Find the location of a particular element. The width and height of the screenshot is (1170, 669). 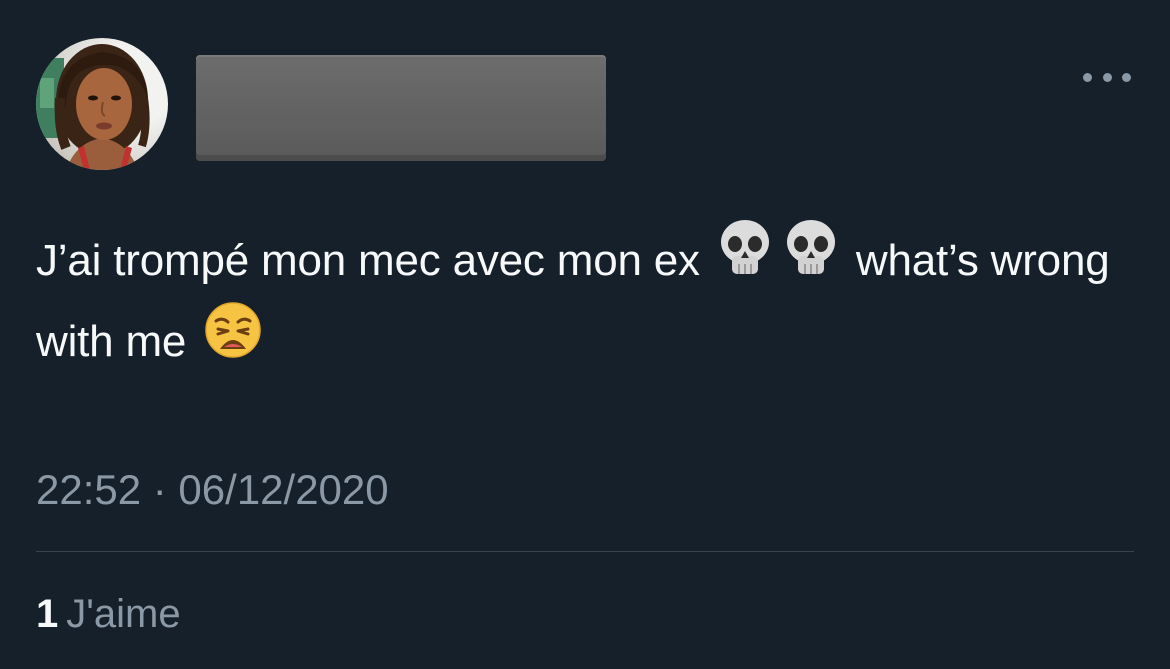

weary-face-icon is located at coordinates (233, 340).